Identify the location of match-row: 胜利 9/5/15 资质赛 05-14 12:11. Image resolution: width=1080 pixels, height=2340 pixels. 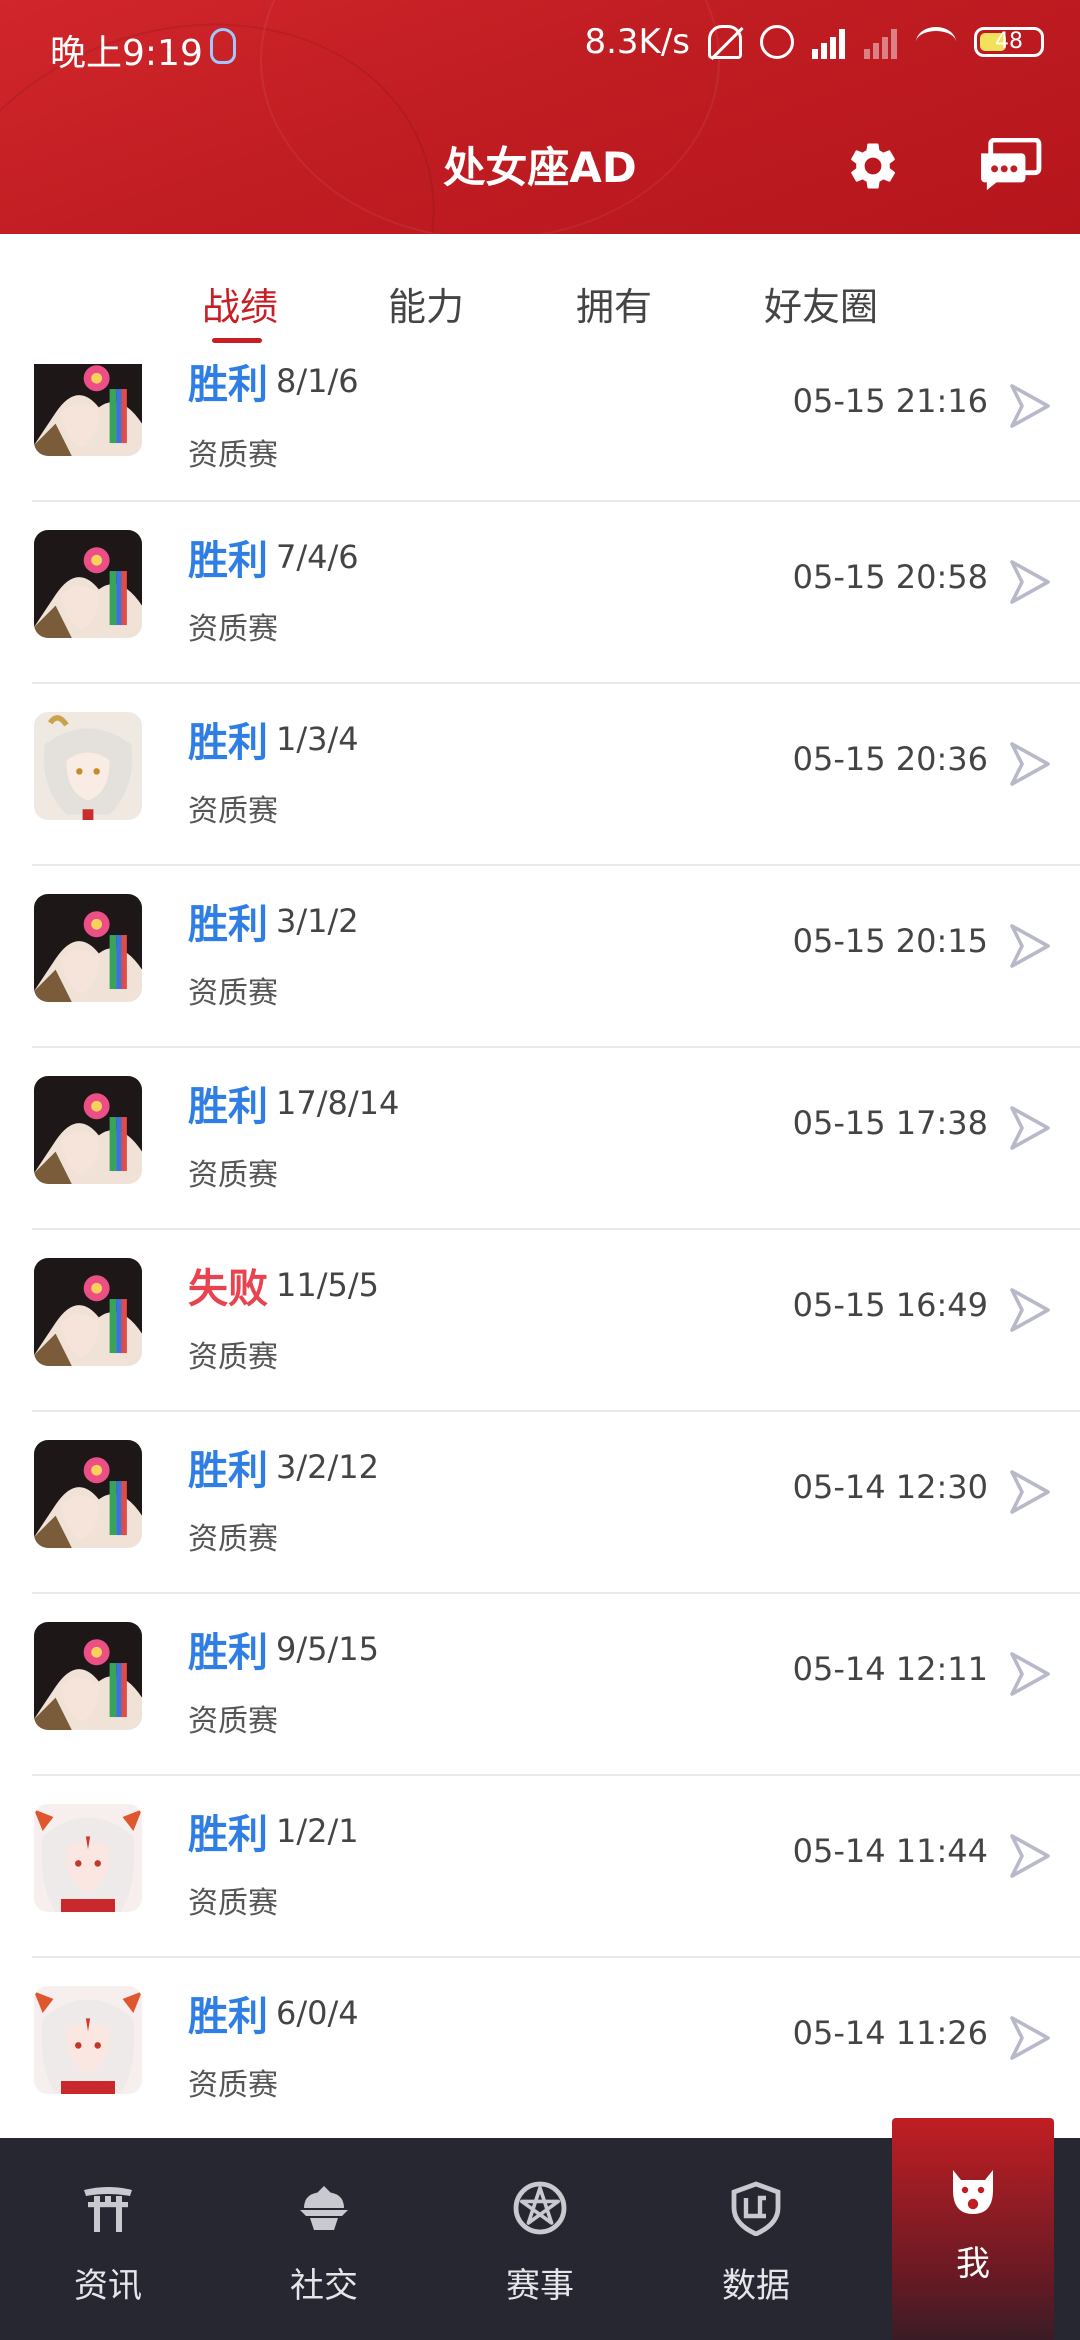
(556, 1685).